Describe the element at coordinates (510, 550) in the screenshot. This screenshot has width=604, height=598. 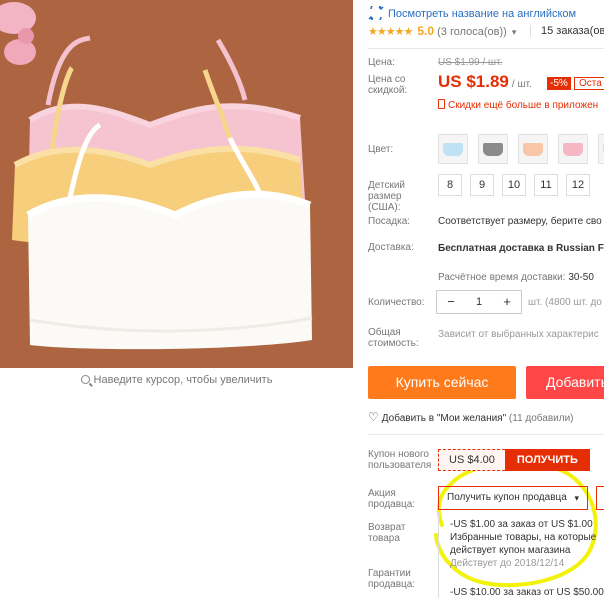
I see `coupon-deal-desc-2: действует купон магазина` at that location.